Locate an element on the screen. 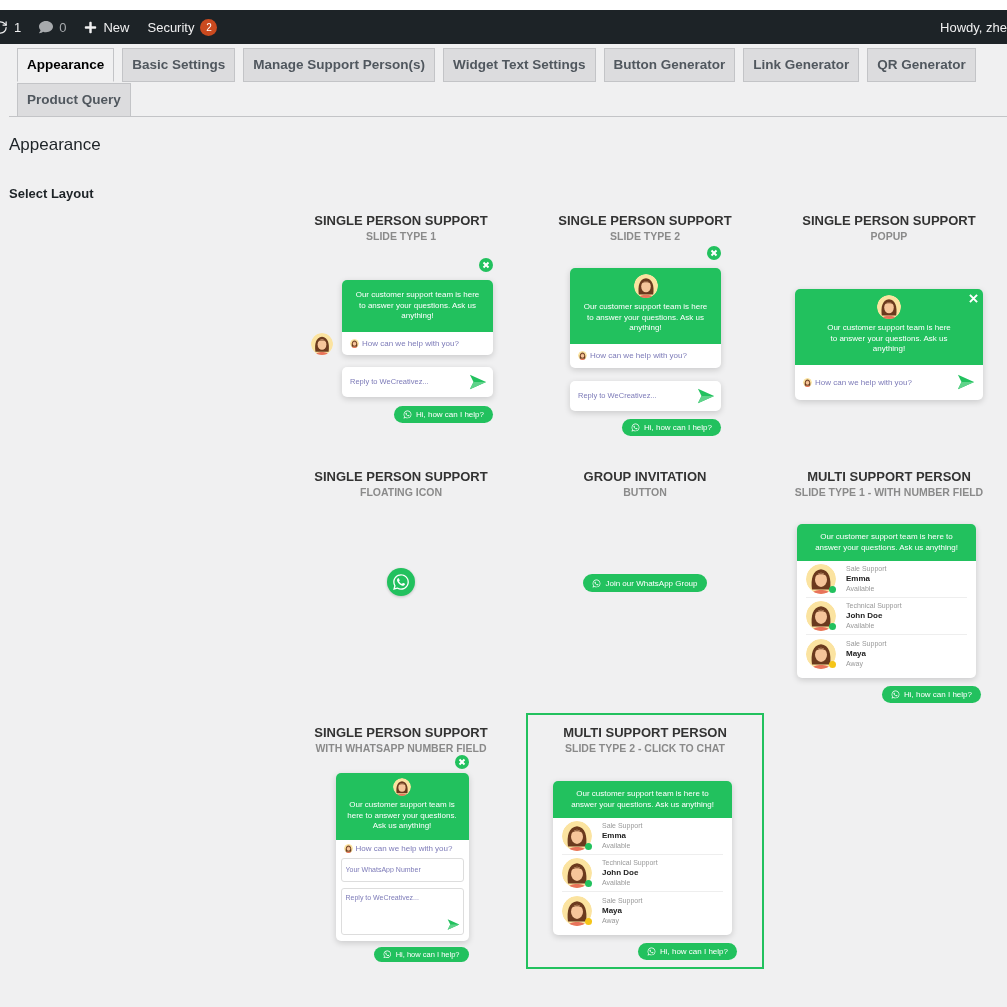  section-label: Select Layout is located at coordinates (52, 194).